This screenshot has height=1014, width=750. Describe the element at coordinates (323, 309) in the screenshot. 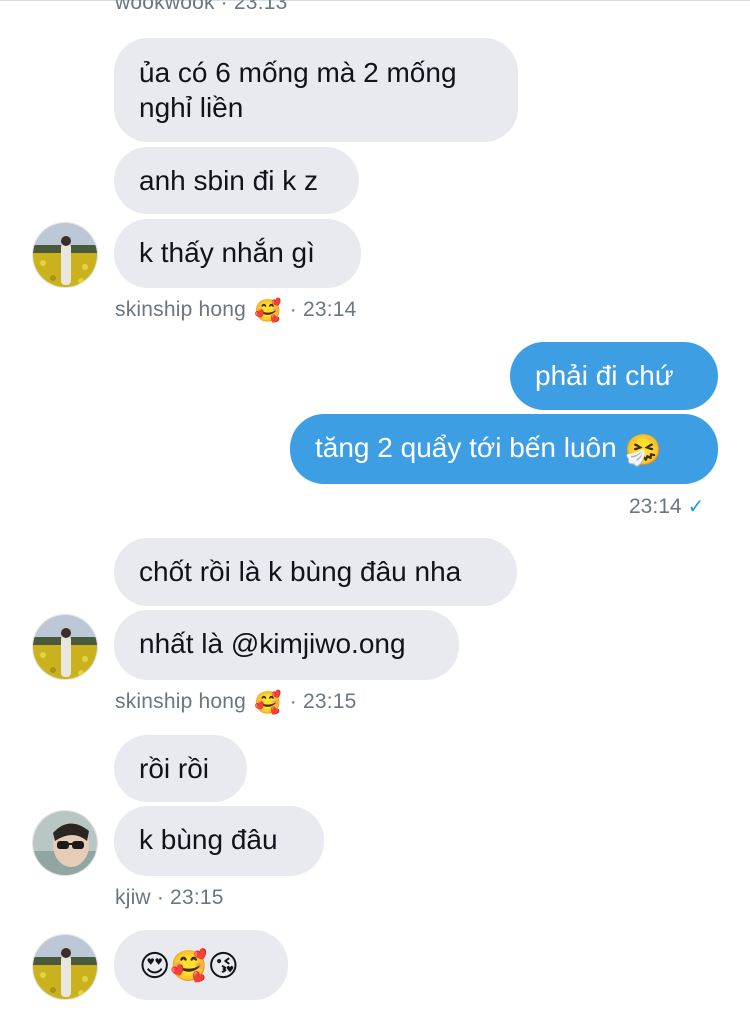

I see `message-time: · 23:14` at that location.